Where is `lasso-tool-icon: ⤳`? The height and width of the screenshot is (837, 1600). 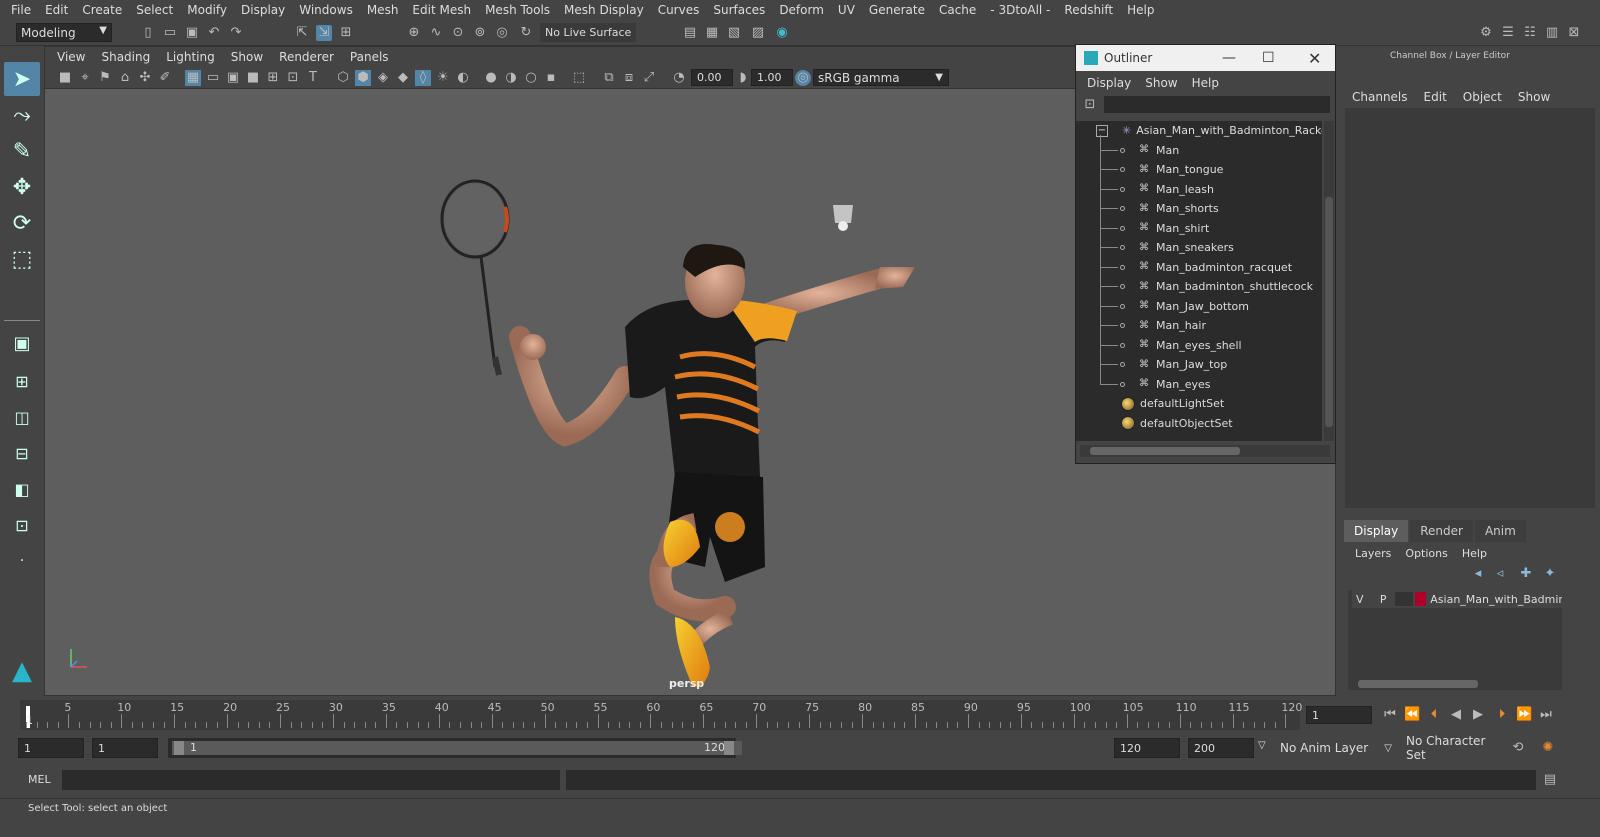 lasso-tool-icon: ⤳ is located at coordinates (22, 115).